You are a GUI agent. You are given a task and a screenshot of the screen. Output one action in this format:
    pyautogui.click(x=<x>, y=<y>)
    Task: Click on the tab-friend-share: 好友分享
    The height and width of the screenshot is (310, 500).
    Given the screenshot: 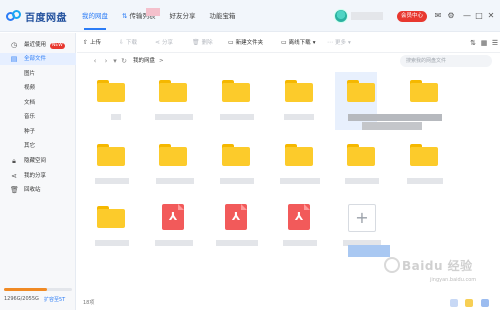 What is the action you would take?
    pyautogui.click(x=182, y=17)
    